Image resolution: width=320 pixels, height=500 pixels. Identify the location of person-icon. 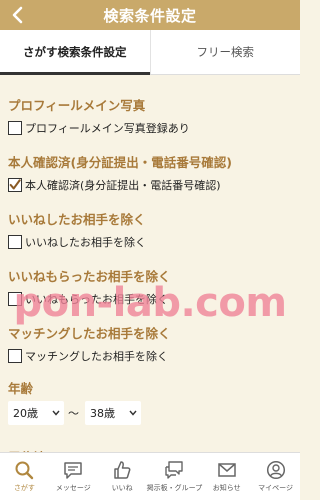
(276, 470).